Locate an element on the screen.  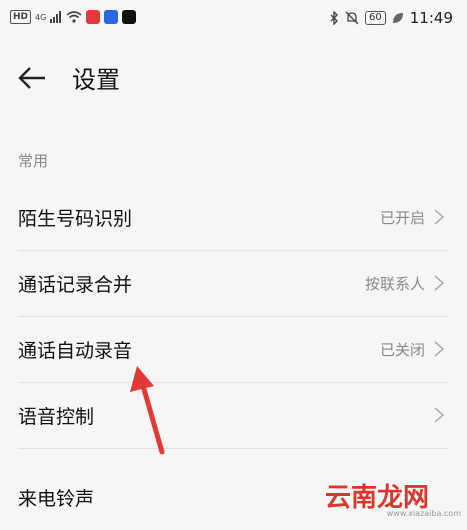
setting-value: 已开启 is located at coordinates (402, 218).